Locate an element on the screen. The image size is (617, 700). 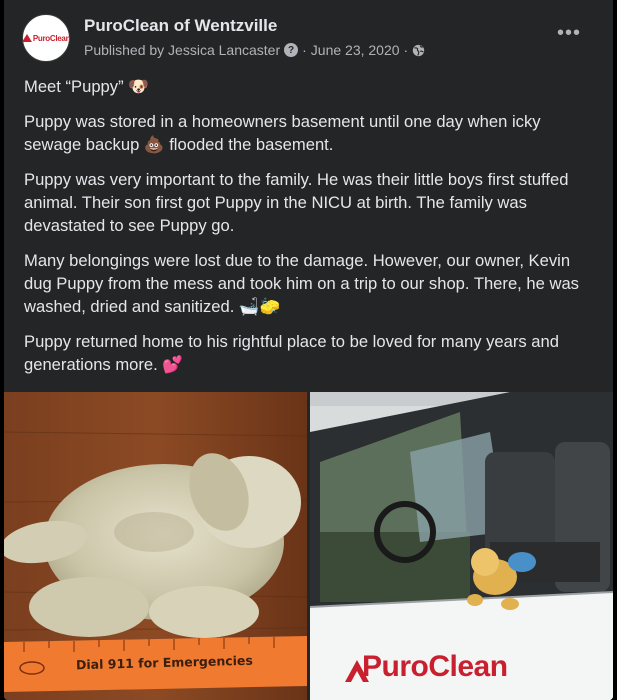
more-options-icon: ••• is located at coordinates (569, 33).